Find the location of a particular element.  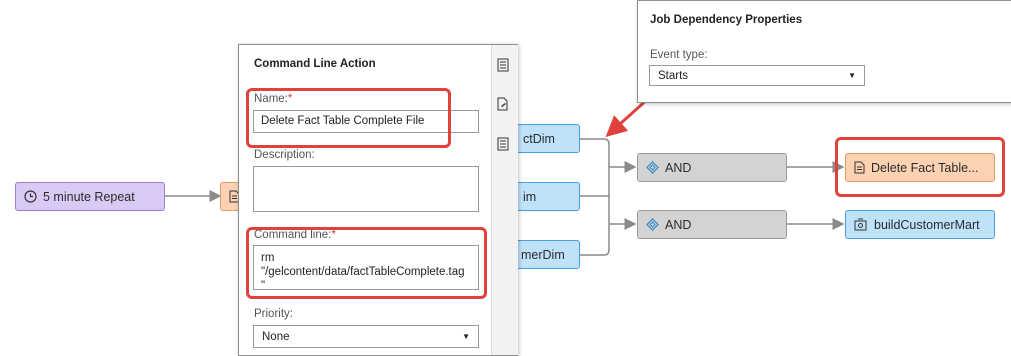

timer-node-label: 5 minute Repeat is located at coordinates (89, 196).